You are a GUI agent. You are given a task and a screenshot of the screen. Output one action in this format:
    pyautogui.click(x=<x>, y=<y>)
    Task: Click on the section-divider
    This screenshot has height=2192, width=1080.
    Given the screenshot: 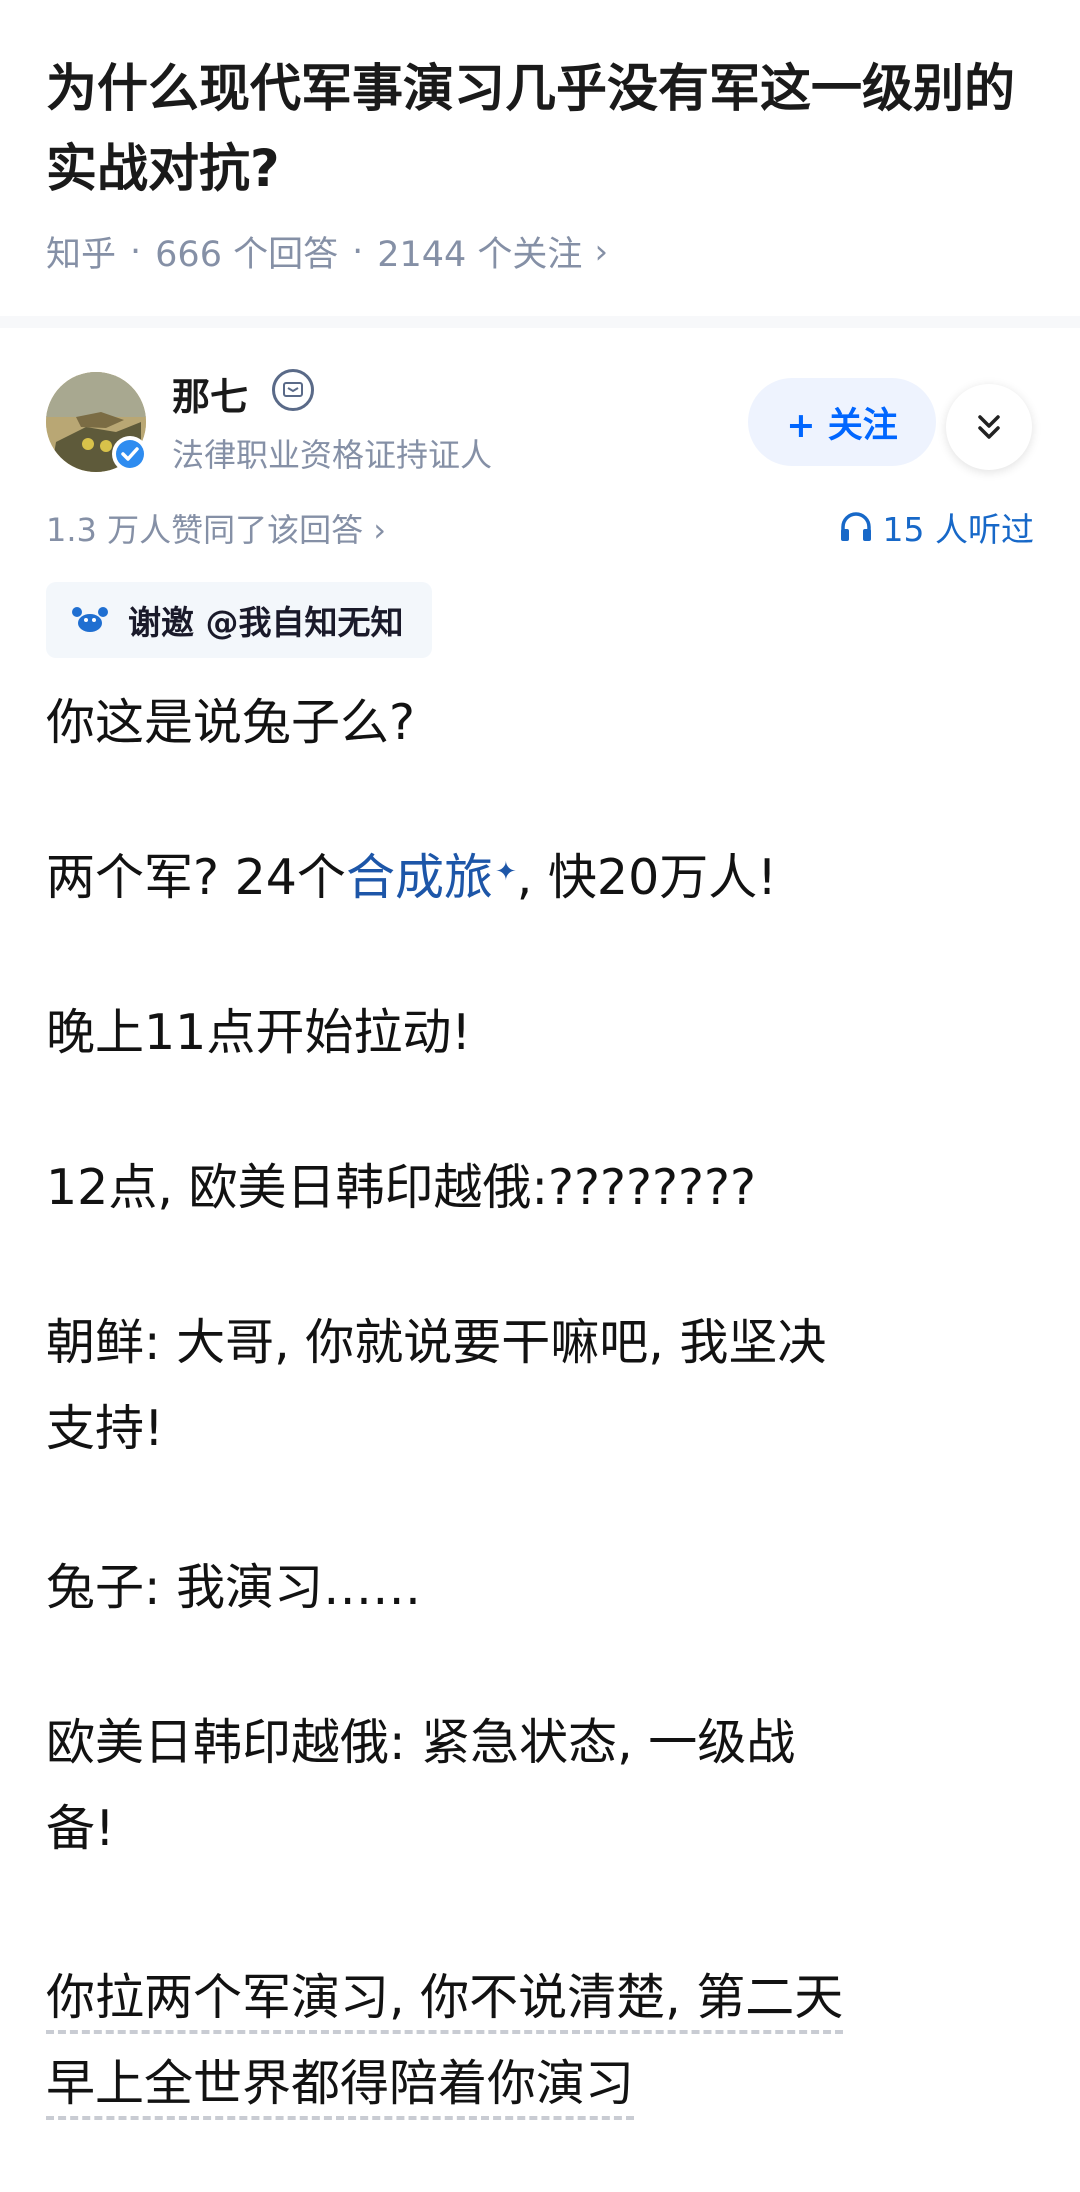 What is the action you would take?
    pyautogui.click(x=540, y=322)
    